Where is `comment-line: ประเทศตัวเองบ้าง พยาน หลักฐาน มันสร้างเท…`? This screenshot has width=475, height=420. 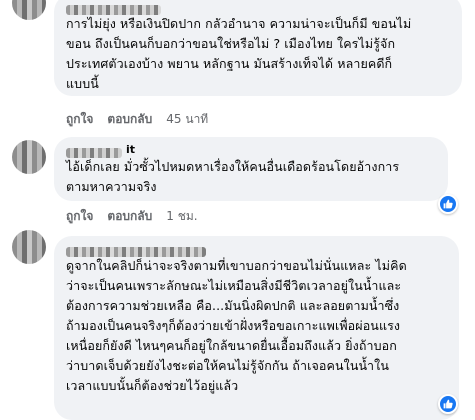 comment-line: ประเทศตัวเองบ้าง พยาน หลักฐาน มันสร้างเท… is located at coordinates (229, 63).